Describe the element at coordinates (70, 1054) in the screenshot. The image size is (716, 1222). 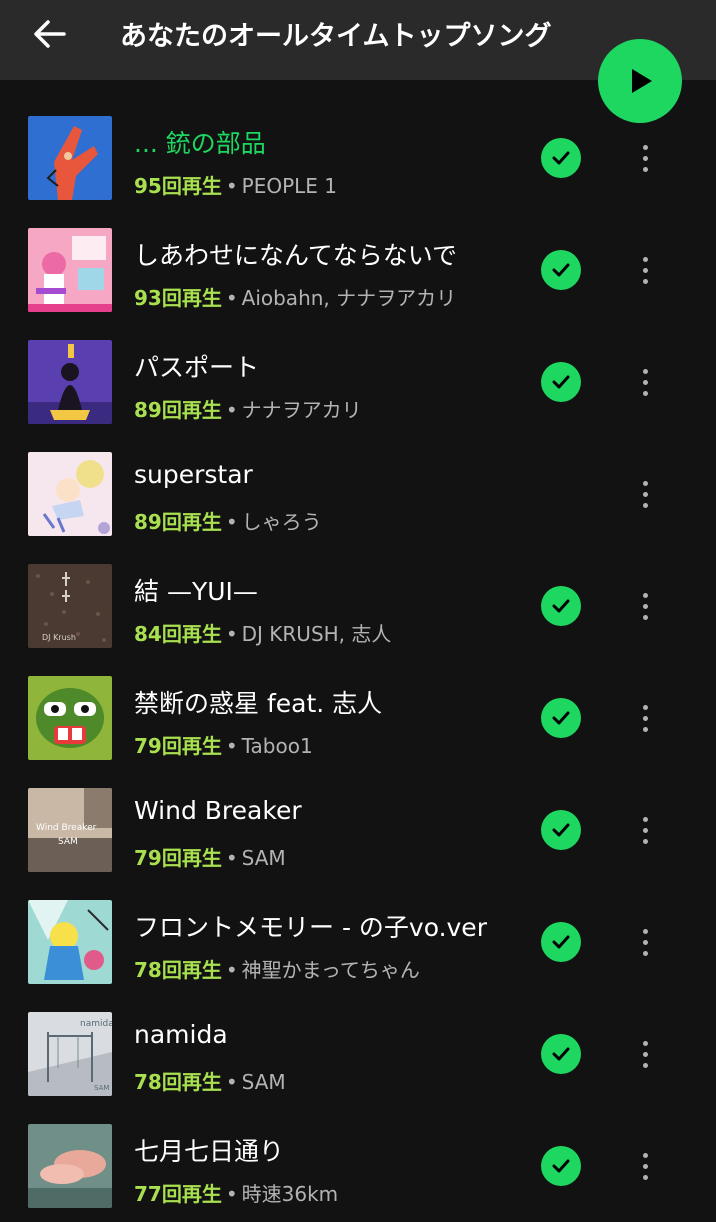
I see `album-cover: namida SAM` at that location.